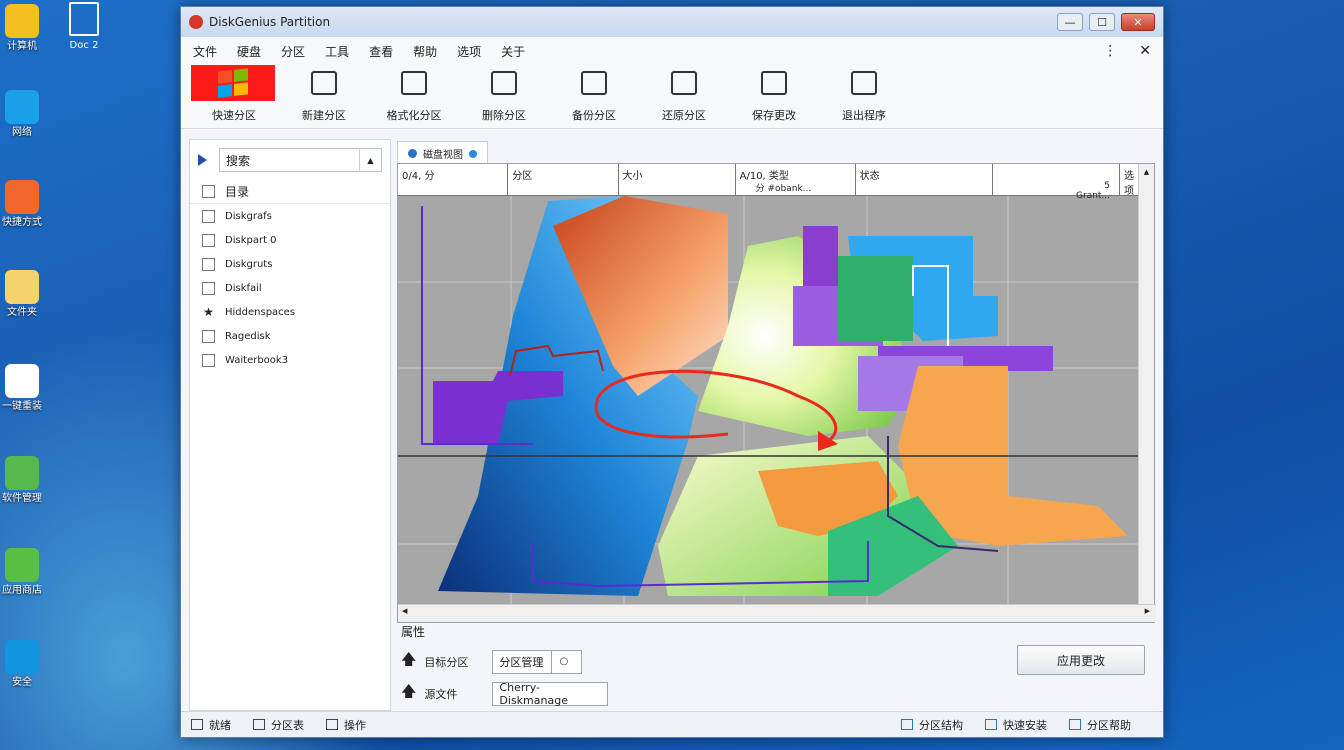  Describe the element at coordinates (1138, 22) in the screenshot. I see `close-button: ✕` at that location.